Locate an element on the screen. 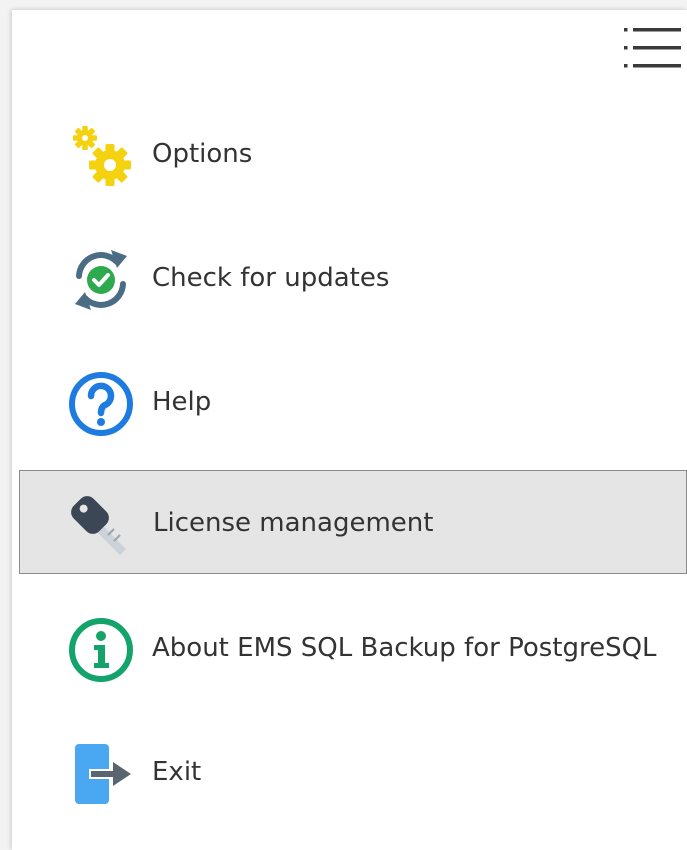  refresh-check-icon is located at coordinates (101, 280).